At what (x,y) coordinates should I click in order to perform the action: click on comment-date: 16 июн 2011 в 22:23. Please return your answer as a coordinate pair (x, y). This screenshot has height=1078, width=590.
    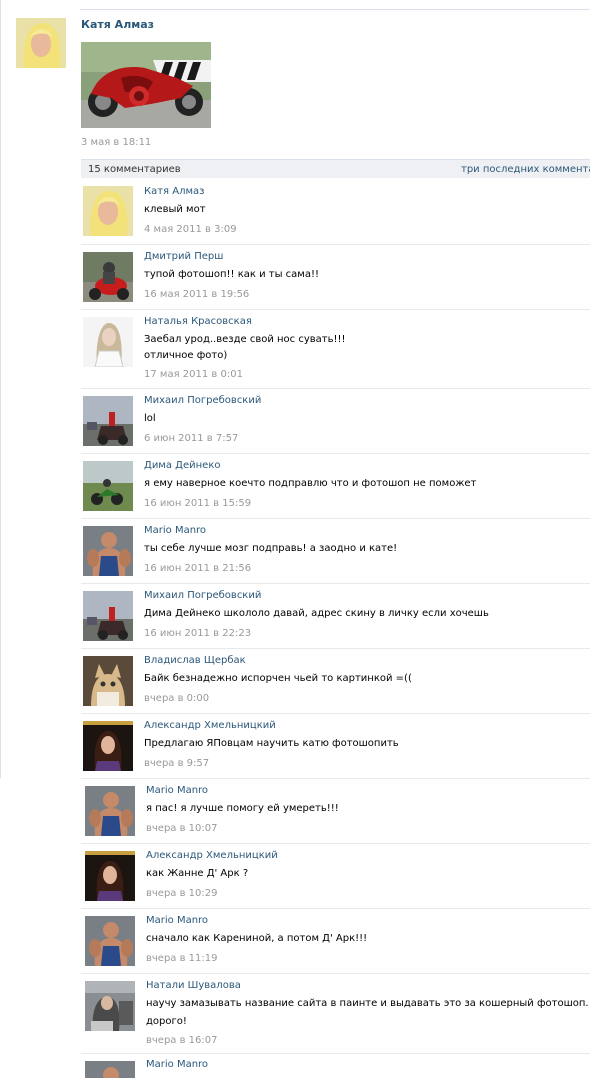
    Looking at the image, I should click on (197, 633).